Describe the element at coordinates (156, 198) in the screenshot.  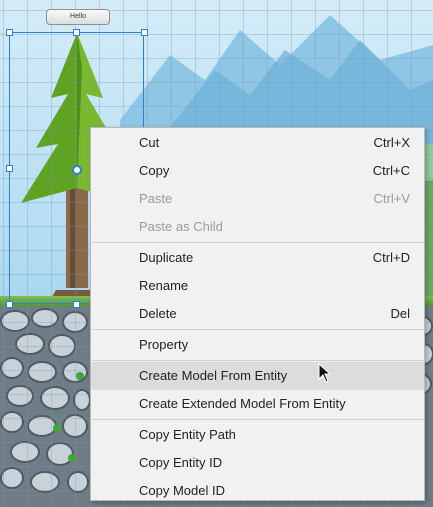
I see `menu-item-label: Paste` at that location.